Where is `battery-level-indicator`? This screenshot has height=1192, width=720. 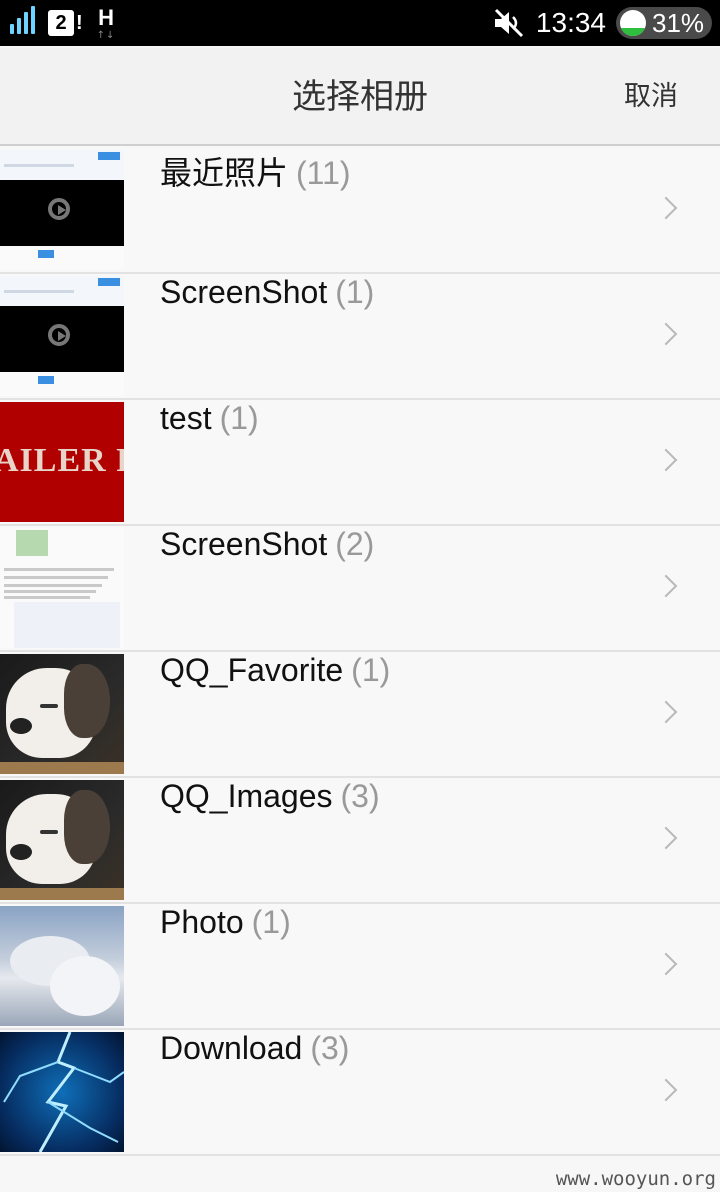
battery-level-indicator is located at coordinates (633, 23).